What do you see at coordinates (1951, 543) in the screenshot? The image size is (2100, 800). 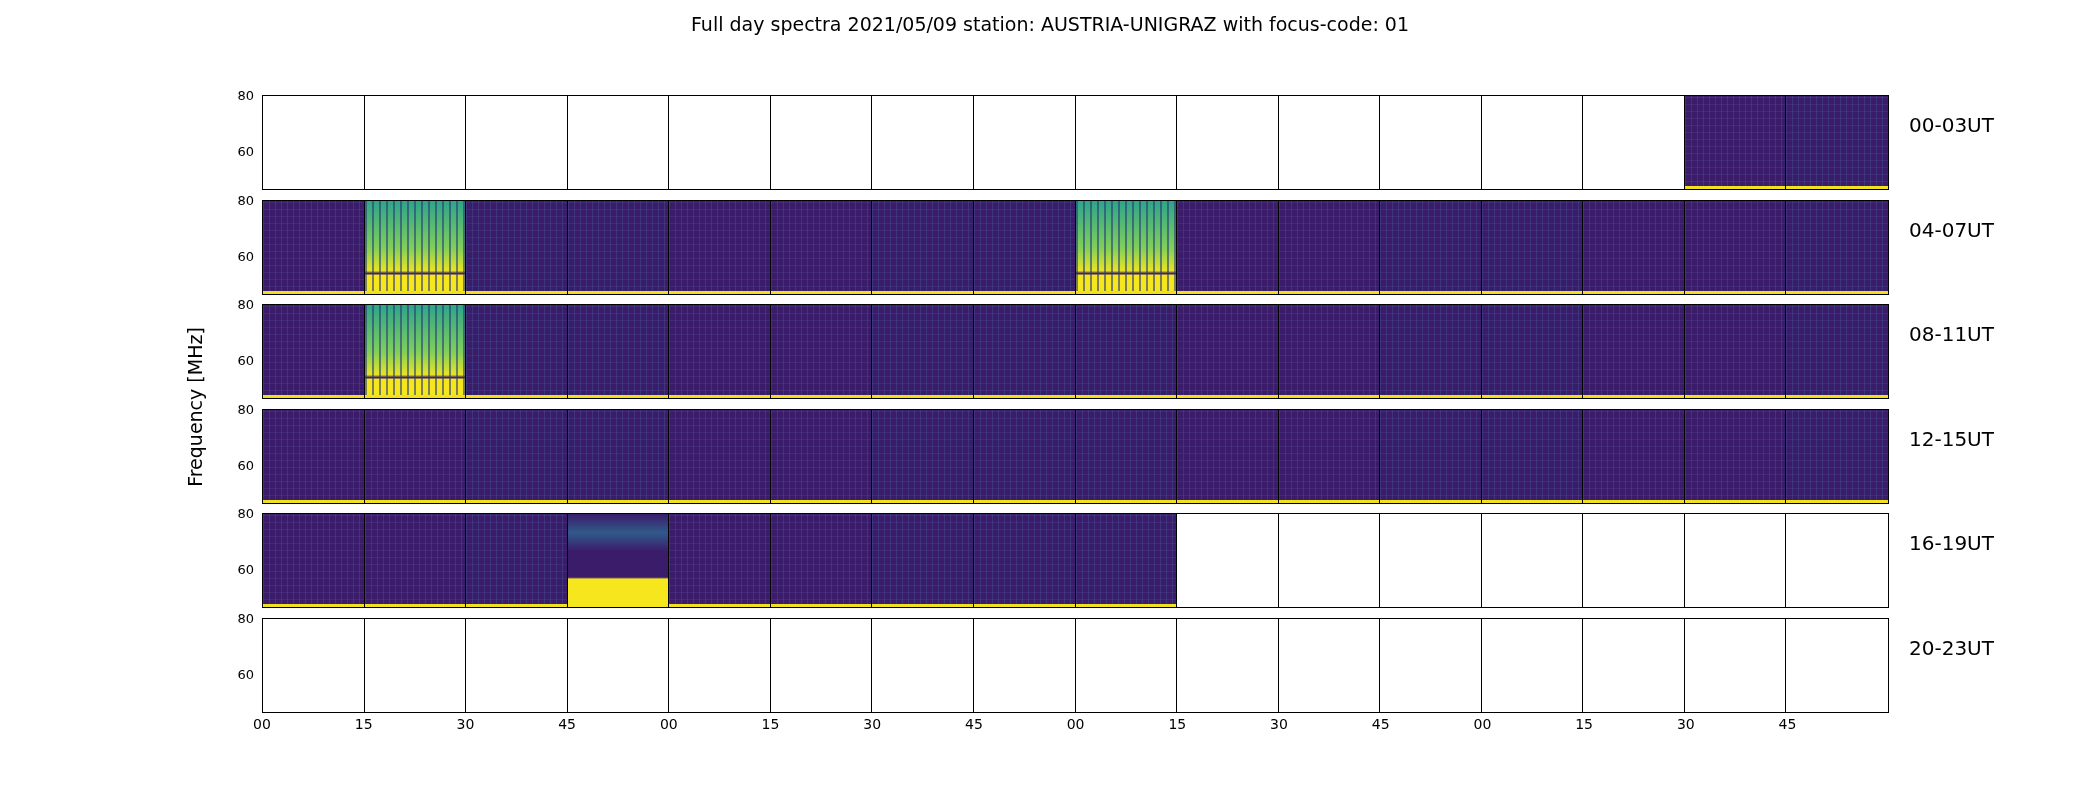 I see `row-label: 16-19UT` at bounding box center [1951, 543].